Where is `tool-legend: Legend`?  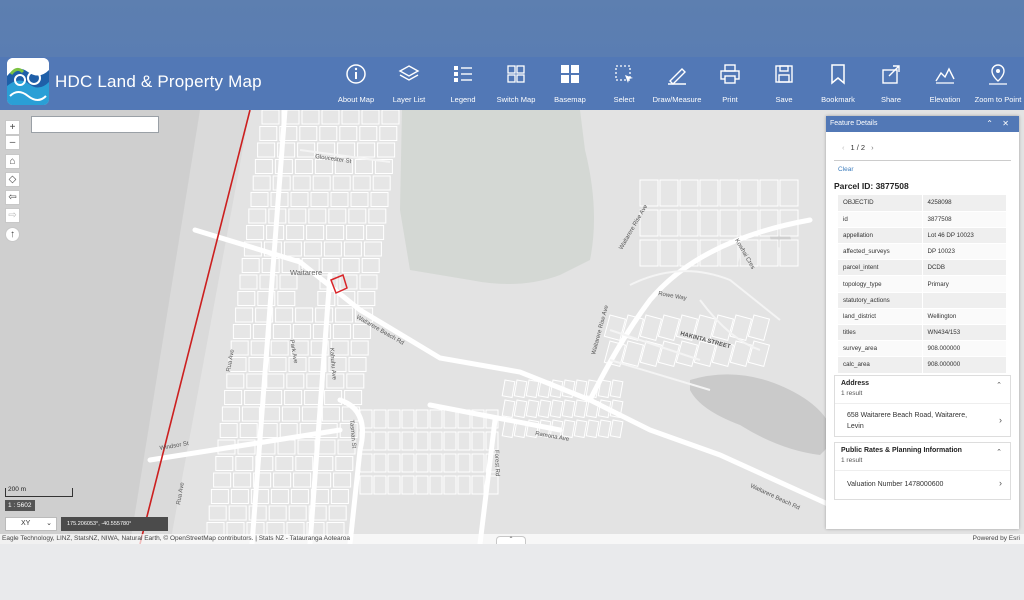
tool-legend: Legend is located at coordinates (463, 85).